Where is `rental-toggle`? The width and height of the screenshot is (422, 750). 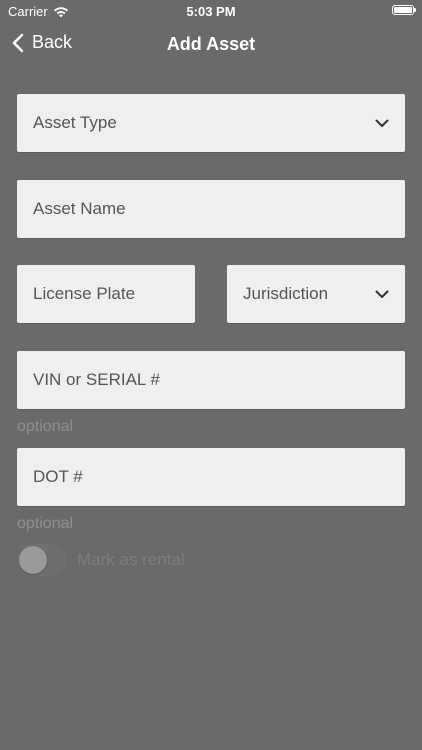 rental-toggle is located at coordinates (42, 560).